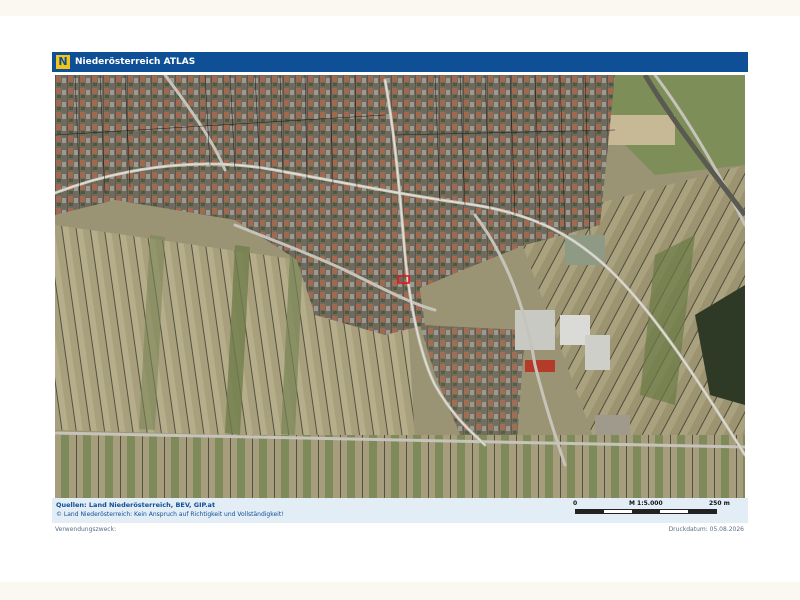 This screenshot has width=800, height=600. What do you see at coordinates (63, 62) in the screenshot?
I see `noe-logo-icon: N` at bounding box center [63, 62].